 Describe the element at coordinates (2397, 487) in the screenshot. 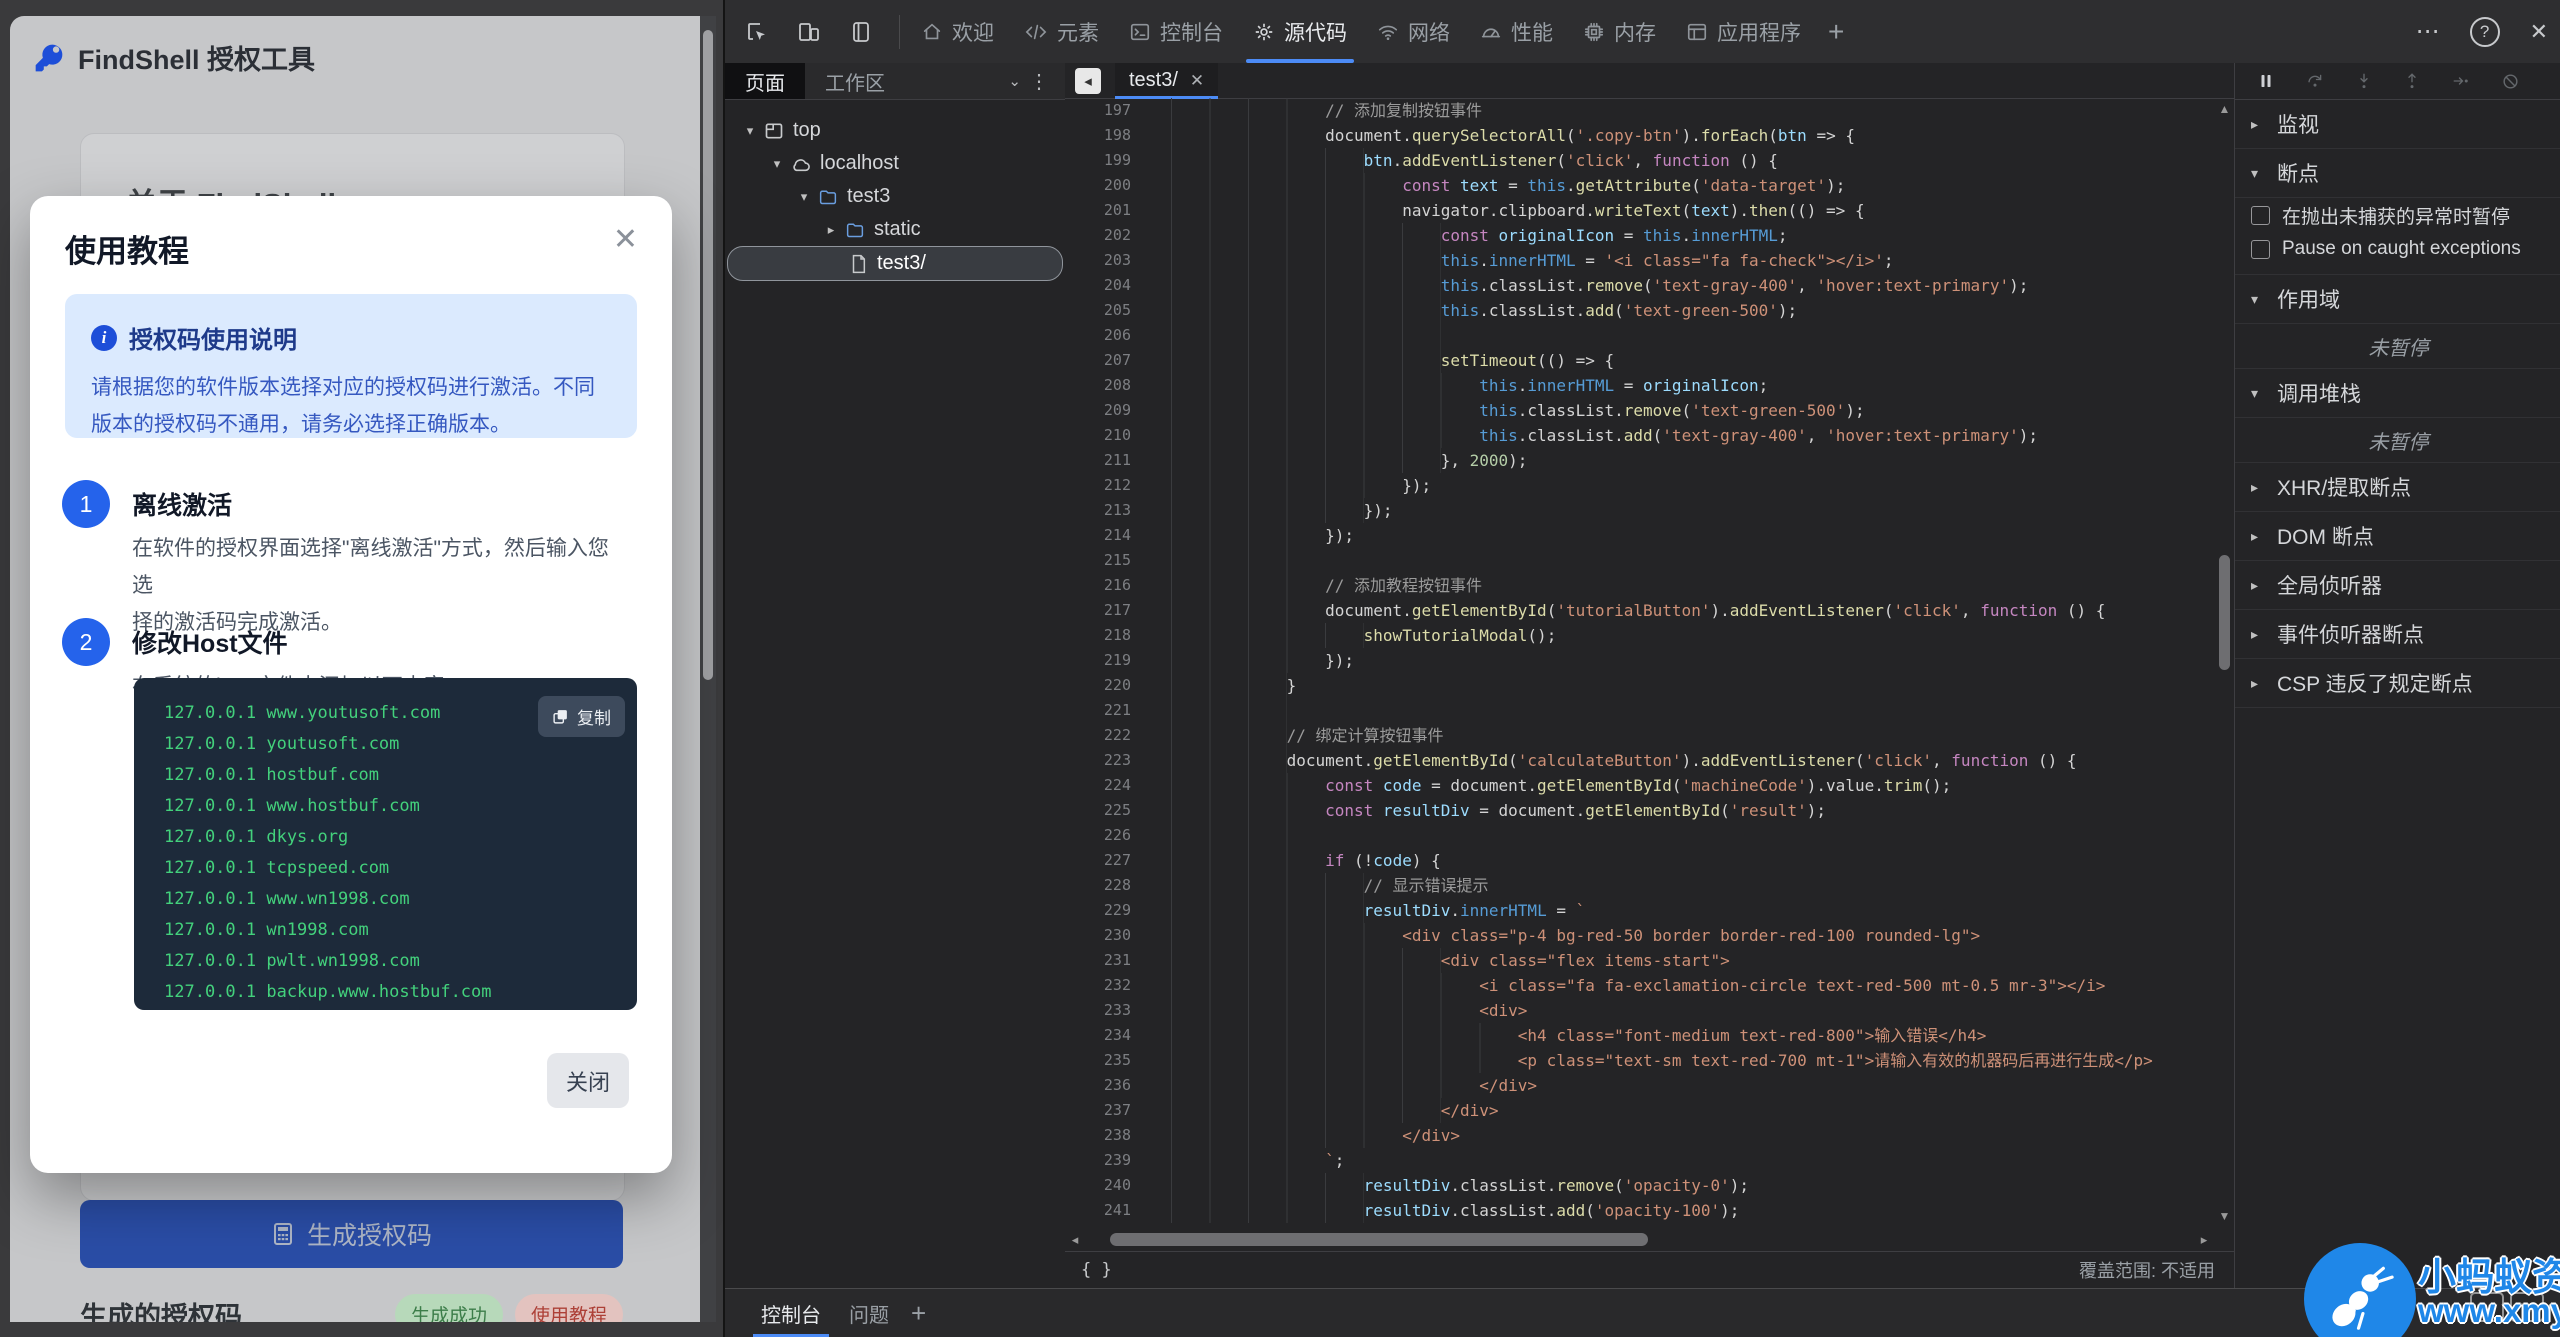

I see `section-header-4: ▸ XHR/提取断点` at that location.